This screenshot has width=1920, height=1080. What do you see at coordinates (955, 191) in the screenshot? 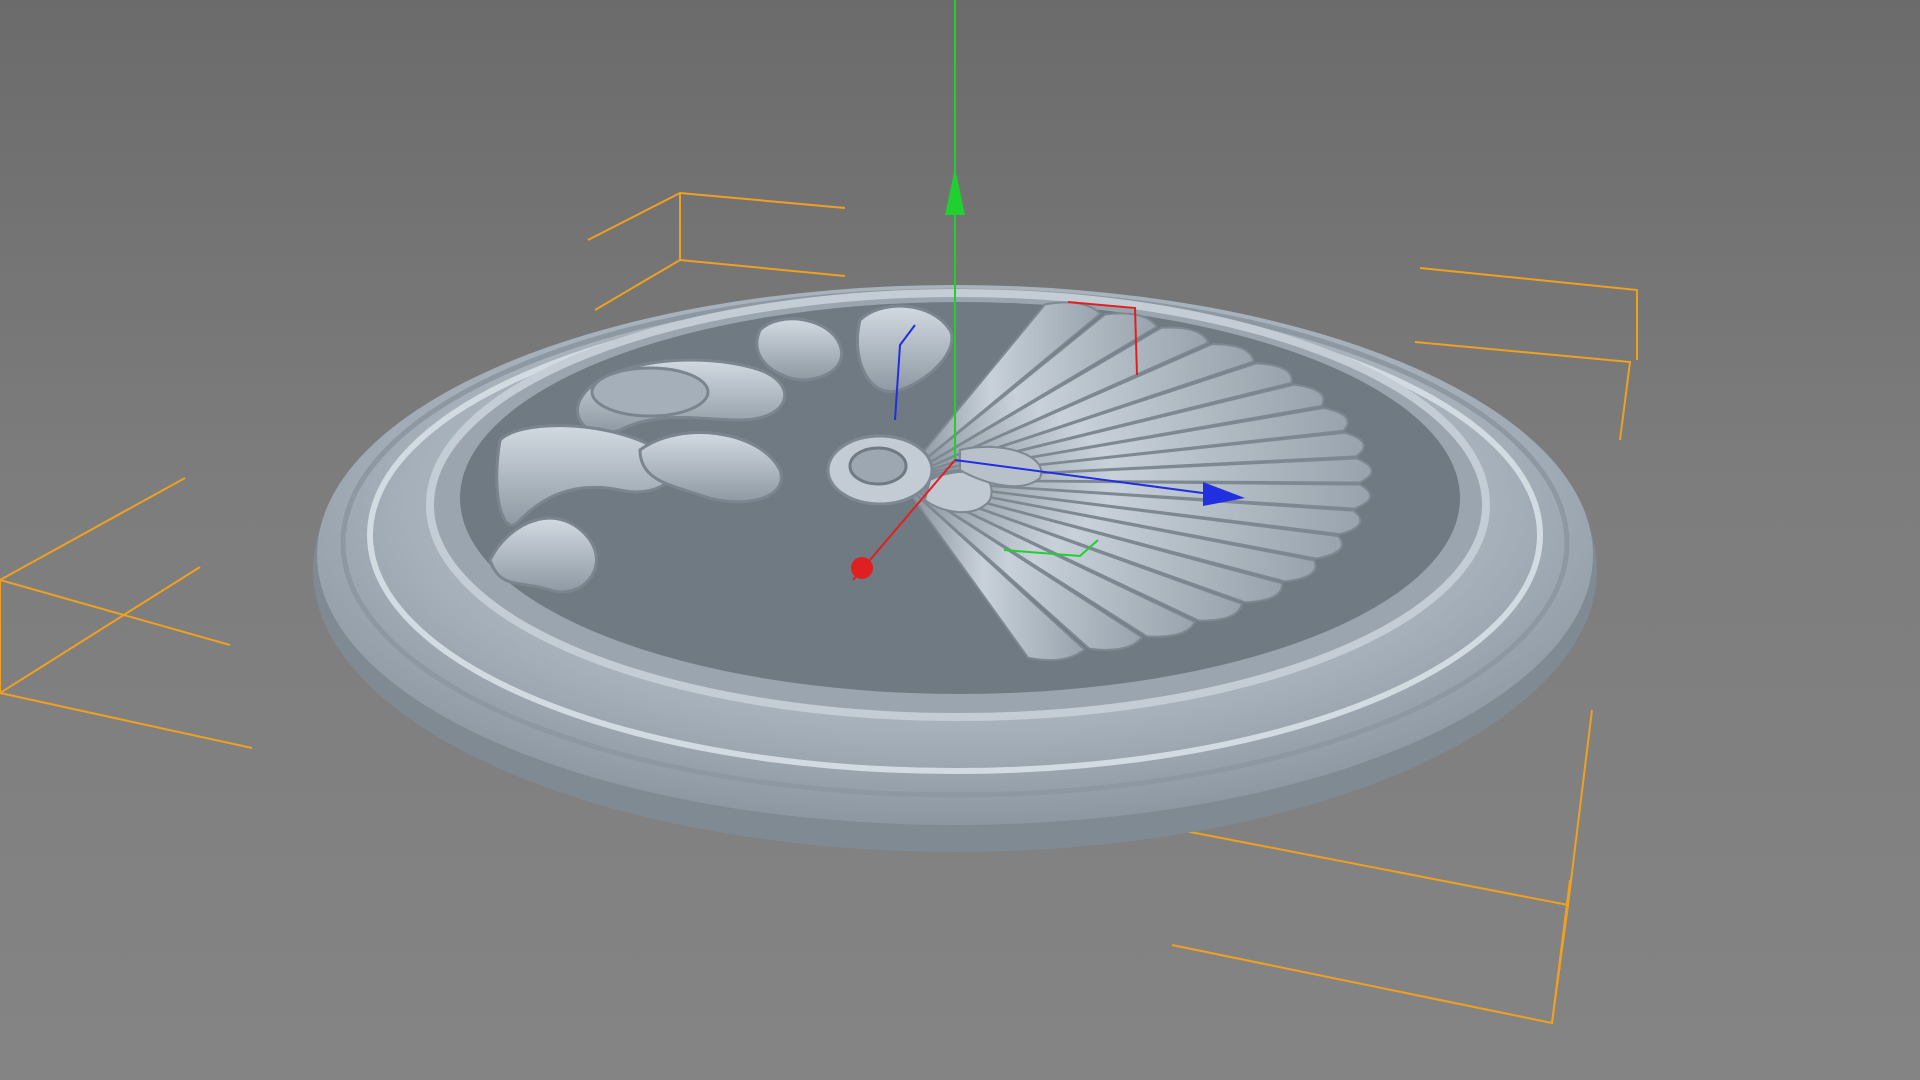
I see `y-axis-arrow-icon` at bounding box center [955, 191].